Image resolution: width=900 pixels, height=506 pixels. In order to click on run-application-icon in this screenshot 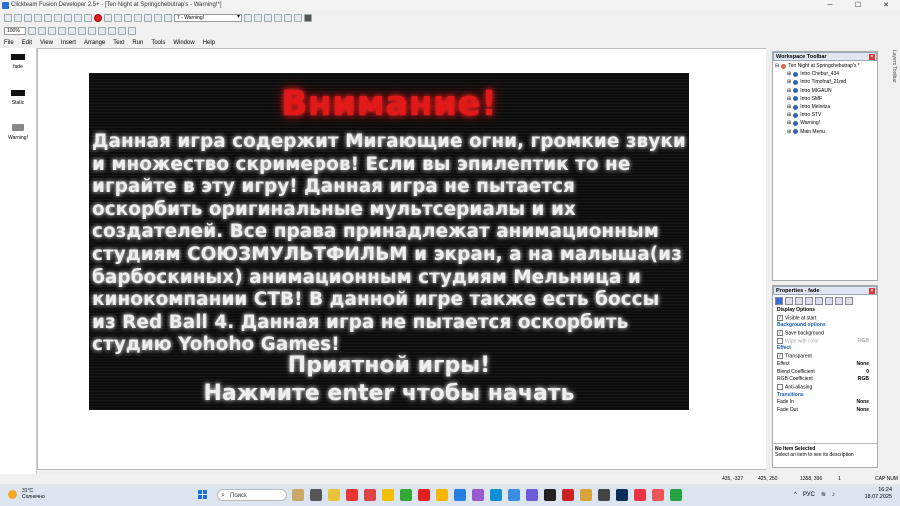, I will do `click(98, 18)`.